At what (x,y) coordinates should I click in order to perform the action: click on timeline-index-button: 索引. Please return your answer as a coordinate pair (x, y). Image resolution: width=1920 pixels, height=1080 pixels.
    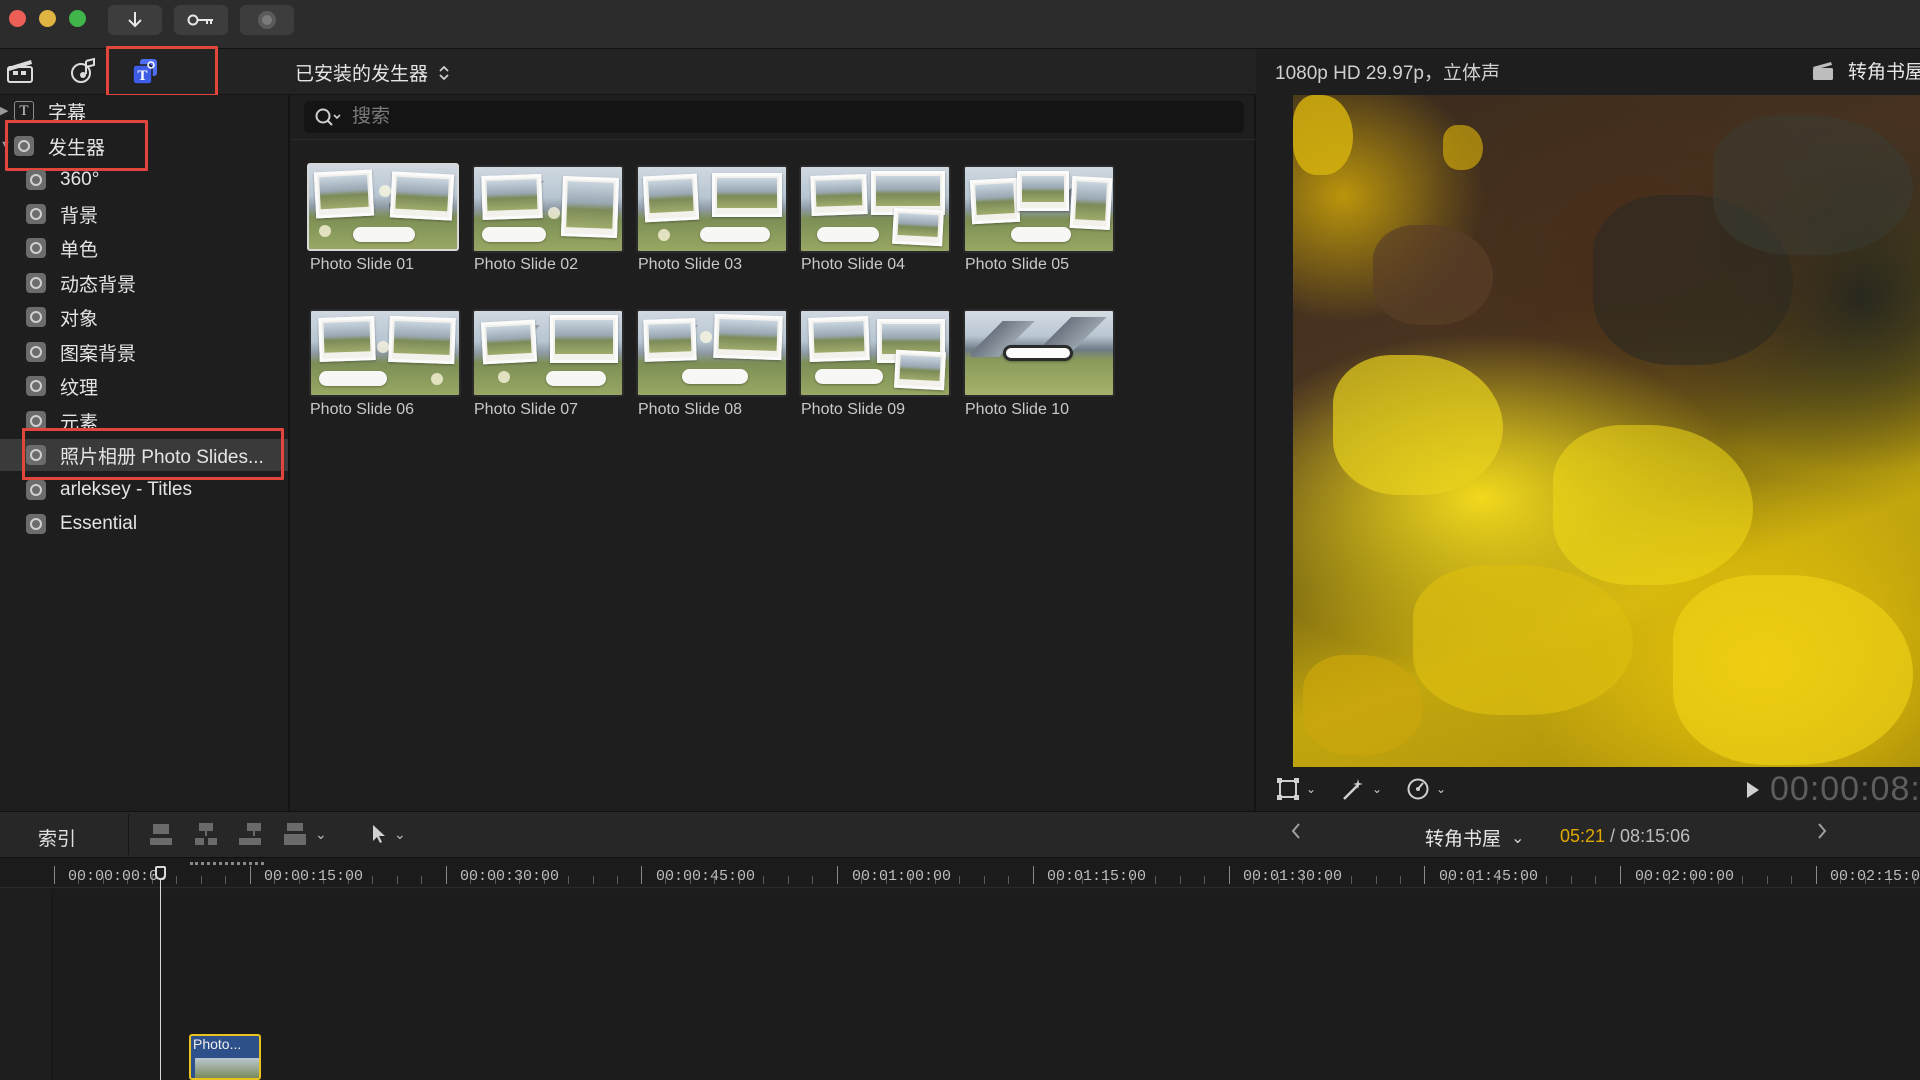
    Looking at the image, I should click on (57, 837).